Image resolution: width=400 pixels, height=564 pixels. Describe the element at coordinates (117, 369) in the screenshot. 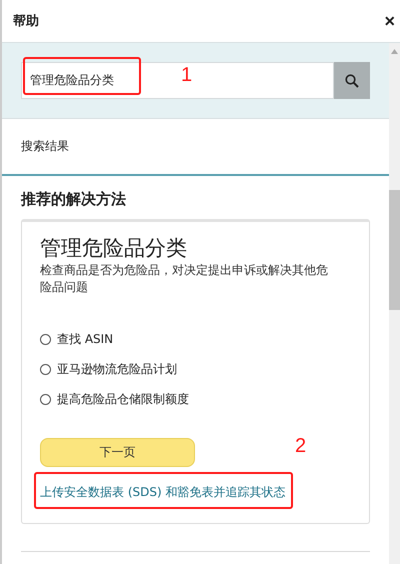

I see `option-label: 亚马逊物流危险品计划` at that location.